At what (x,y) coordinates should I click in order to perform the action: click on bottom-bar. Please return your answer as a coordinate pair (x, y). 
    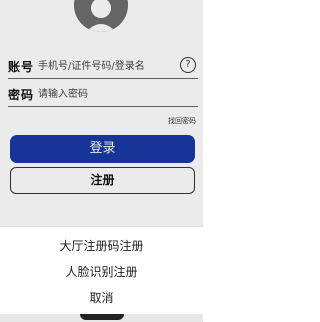
    Looking at the image, I should click on (101, 318).